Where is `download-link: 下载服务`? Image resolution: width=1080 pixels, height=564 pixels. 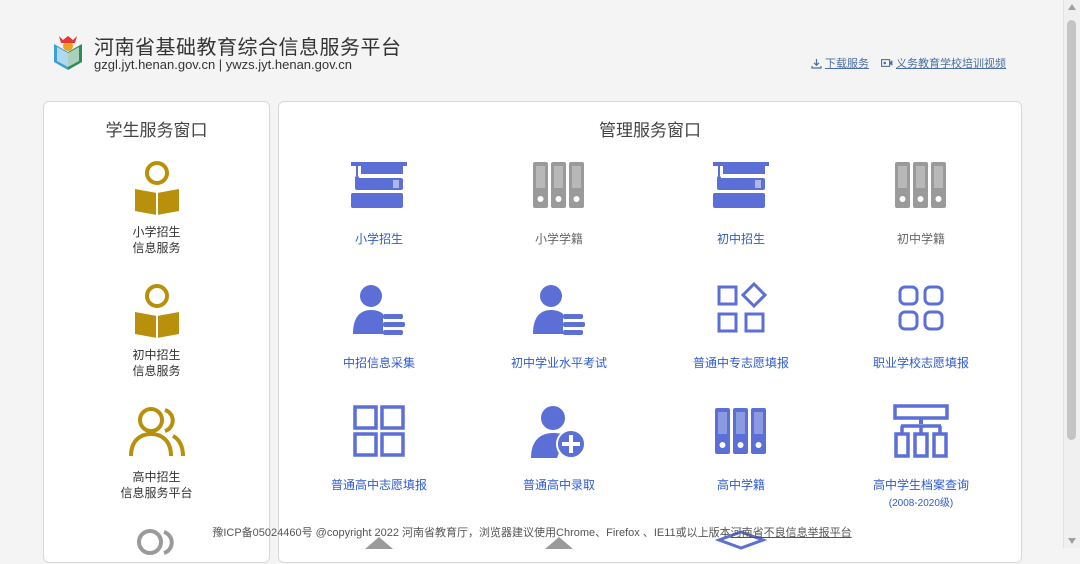 download-link: 下载服务 is located at coordinates (840, 63).